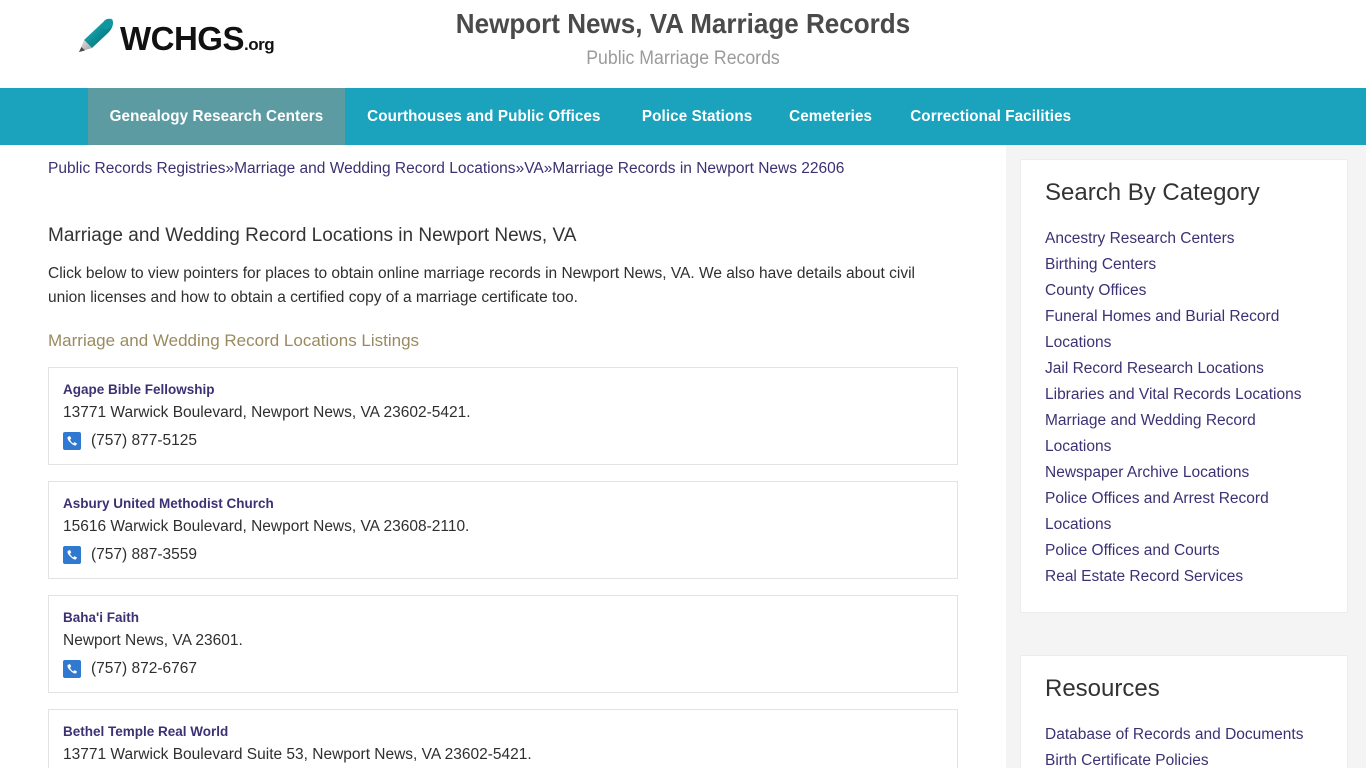 The image size is (1366, 768). I want to click on nav-item-label: Genealogy Research Centers, so click(216, 116).